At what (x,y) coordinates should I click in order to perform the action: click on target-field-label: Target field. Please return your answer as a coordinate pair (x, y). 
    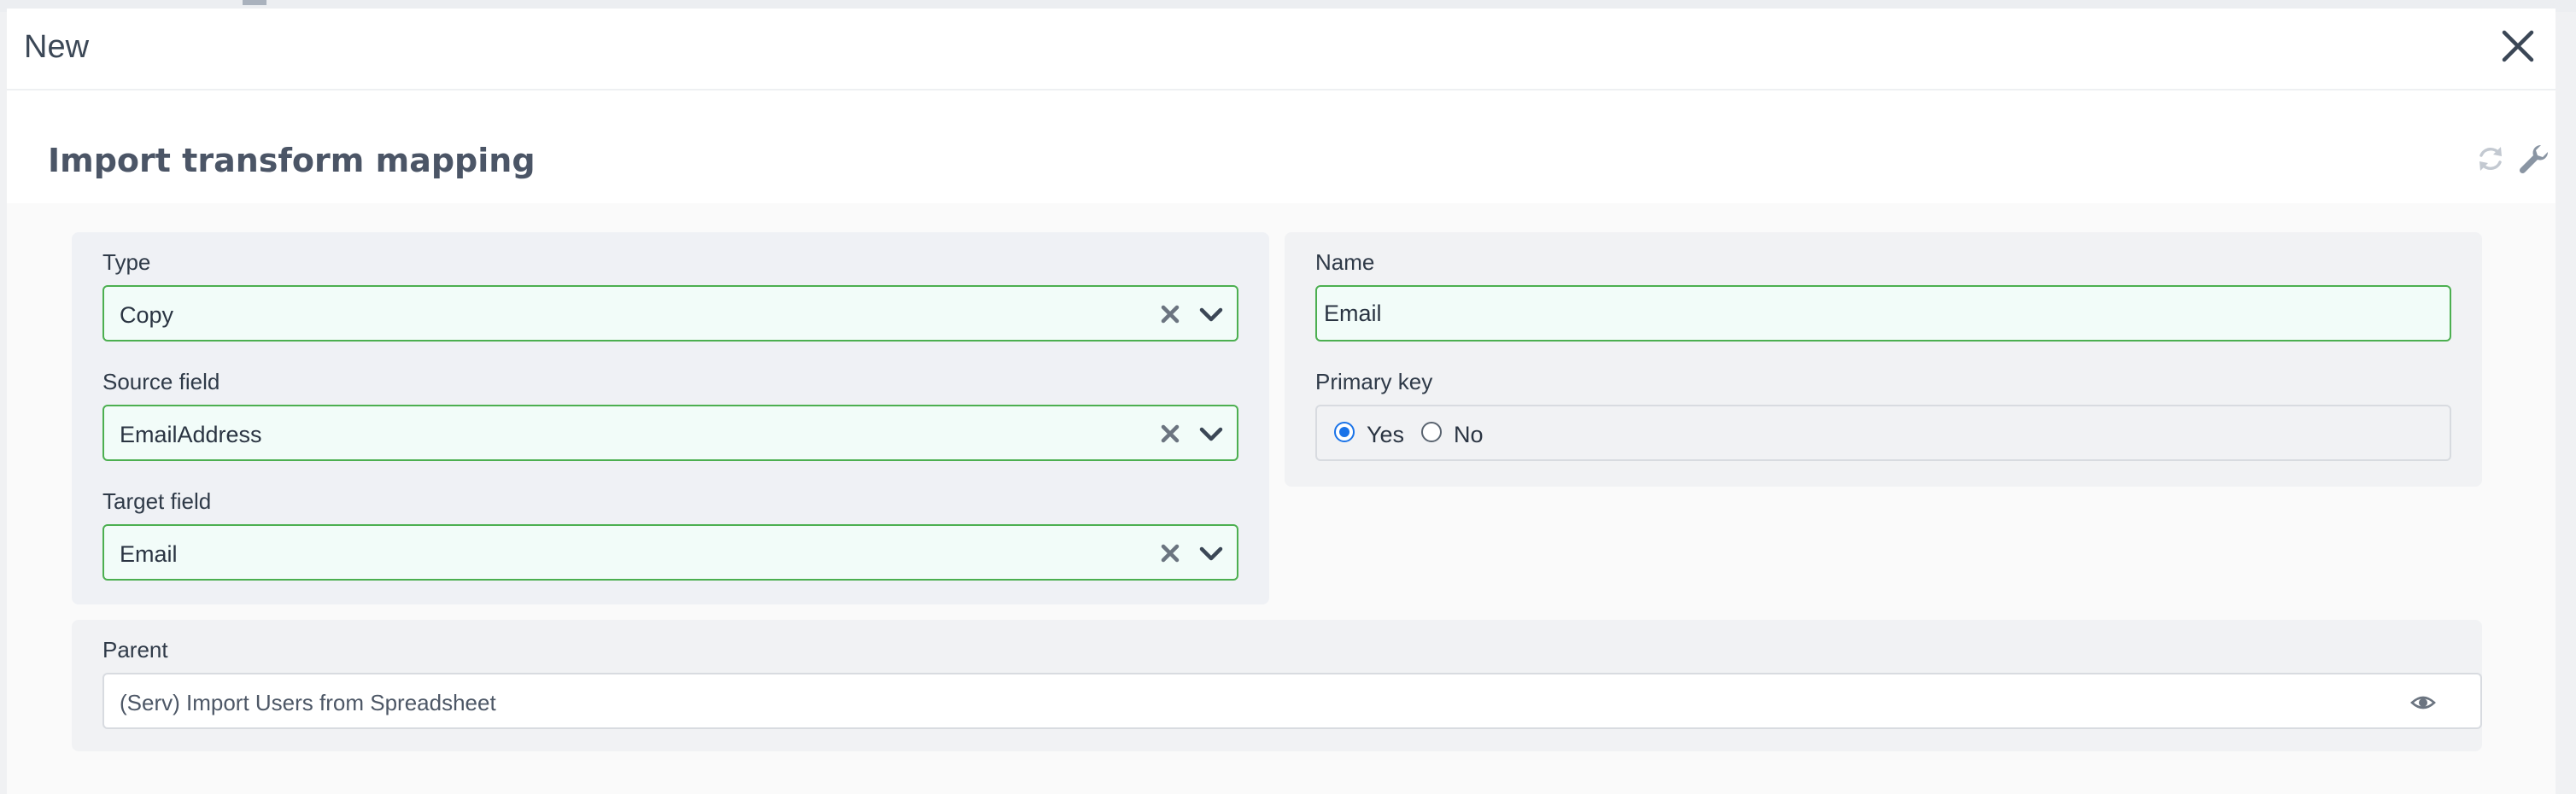
    Looking at the image, I should click on (157, 501).